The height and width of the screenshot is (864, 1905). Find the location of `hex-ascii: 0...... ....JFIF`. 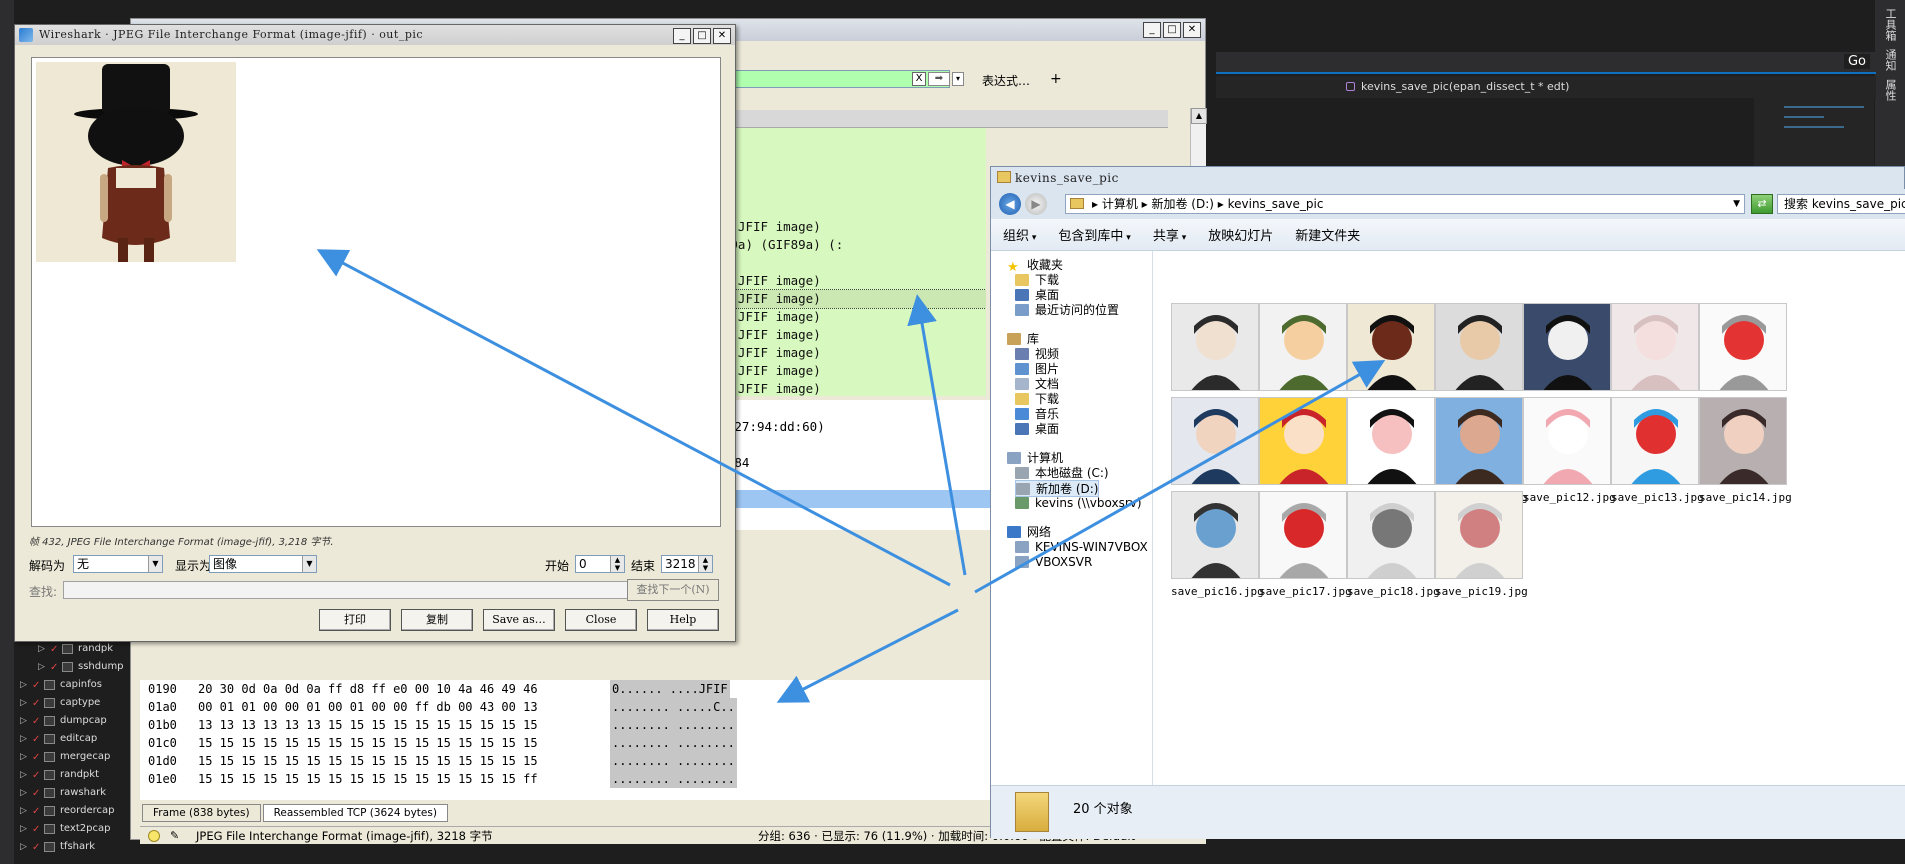

hex-ascii: 0...... ....JFIF is located at coordinates (670, 689).